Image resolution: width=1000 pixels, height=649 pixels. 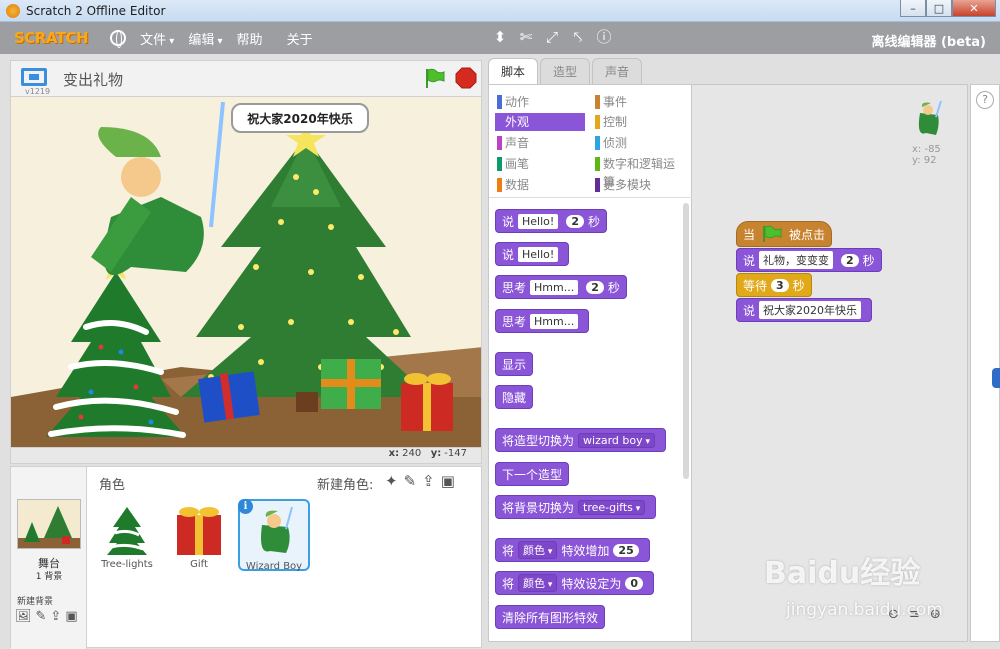 What do you see at coordinates (245, 506) in the screenshot?
I see `sprite-info-icon: i` at bounding box center [245, 506].